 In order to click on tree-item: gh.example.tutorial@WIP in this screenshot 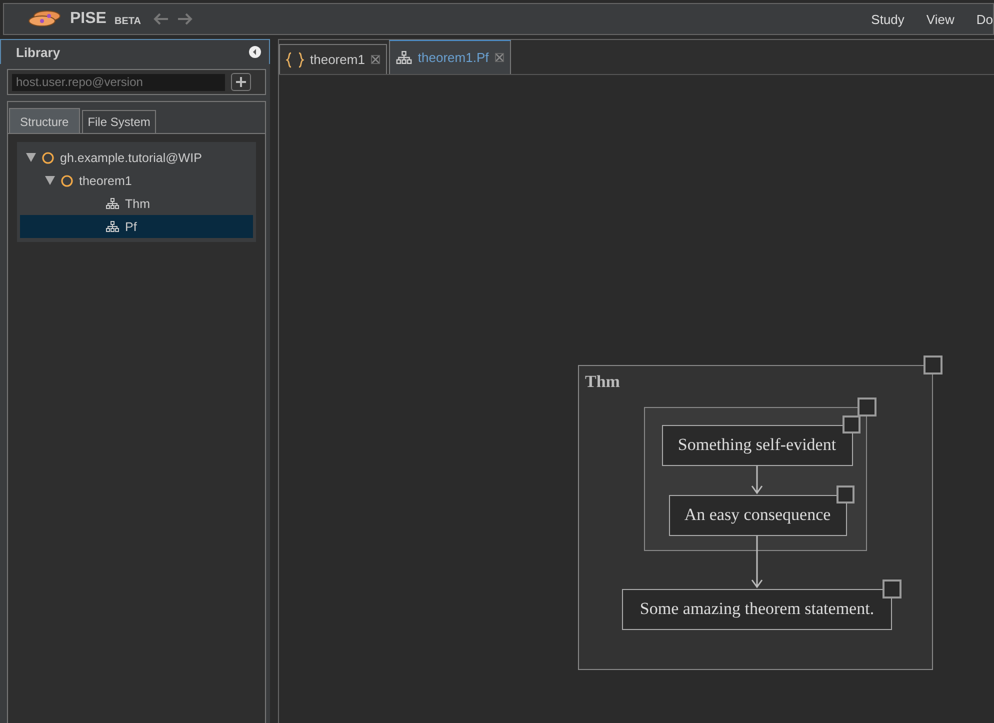, I will do `click(136, 157)`.